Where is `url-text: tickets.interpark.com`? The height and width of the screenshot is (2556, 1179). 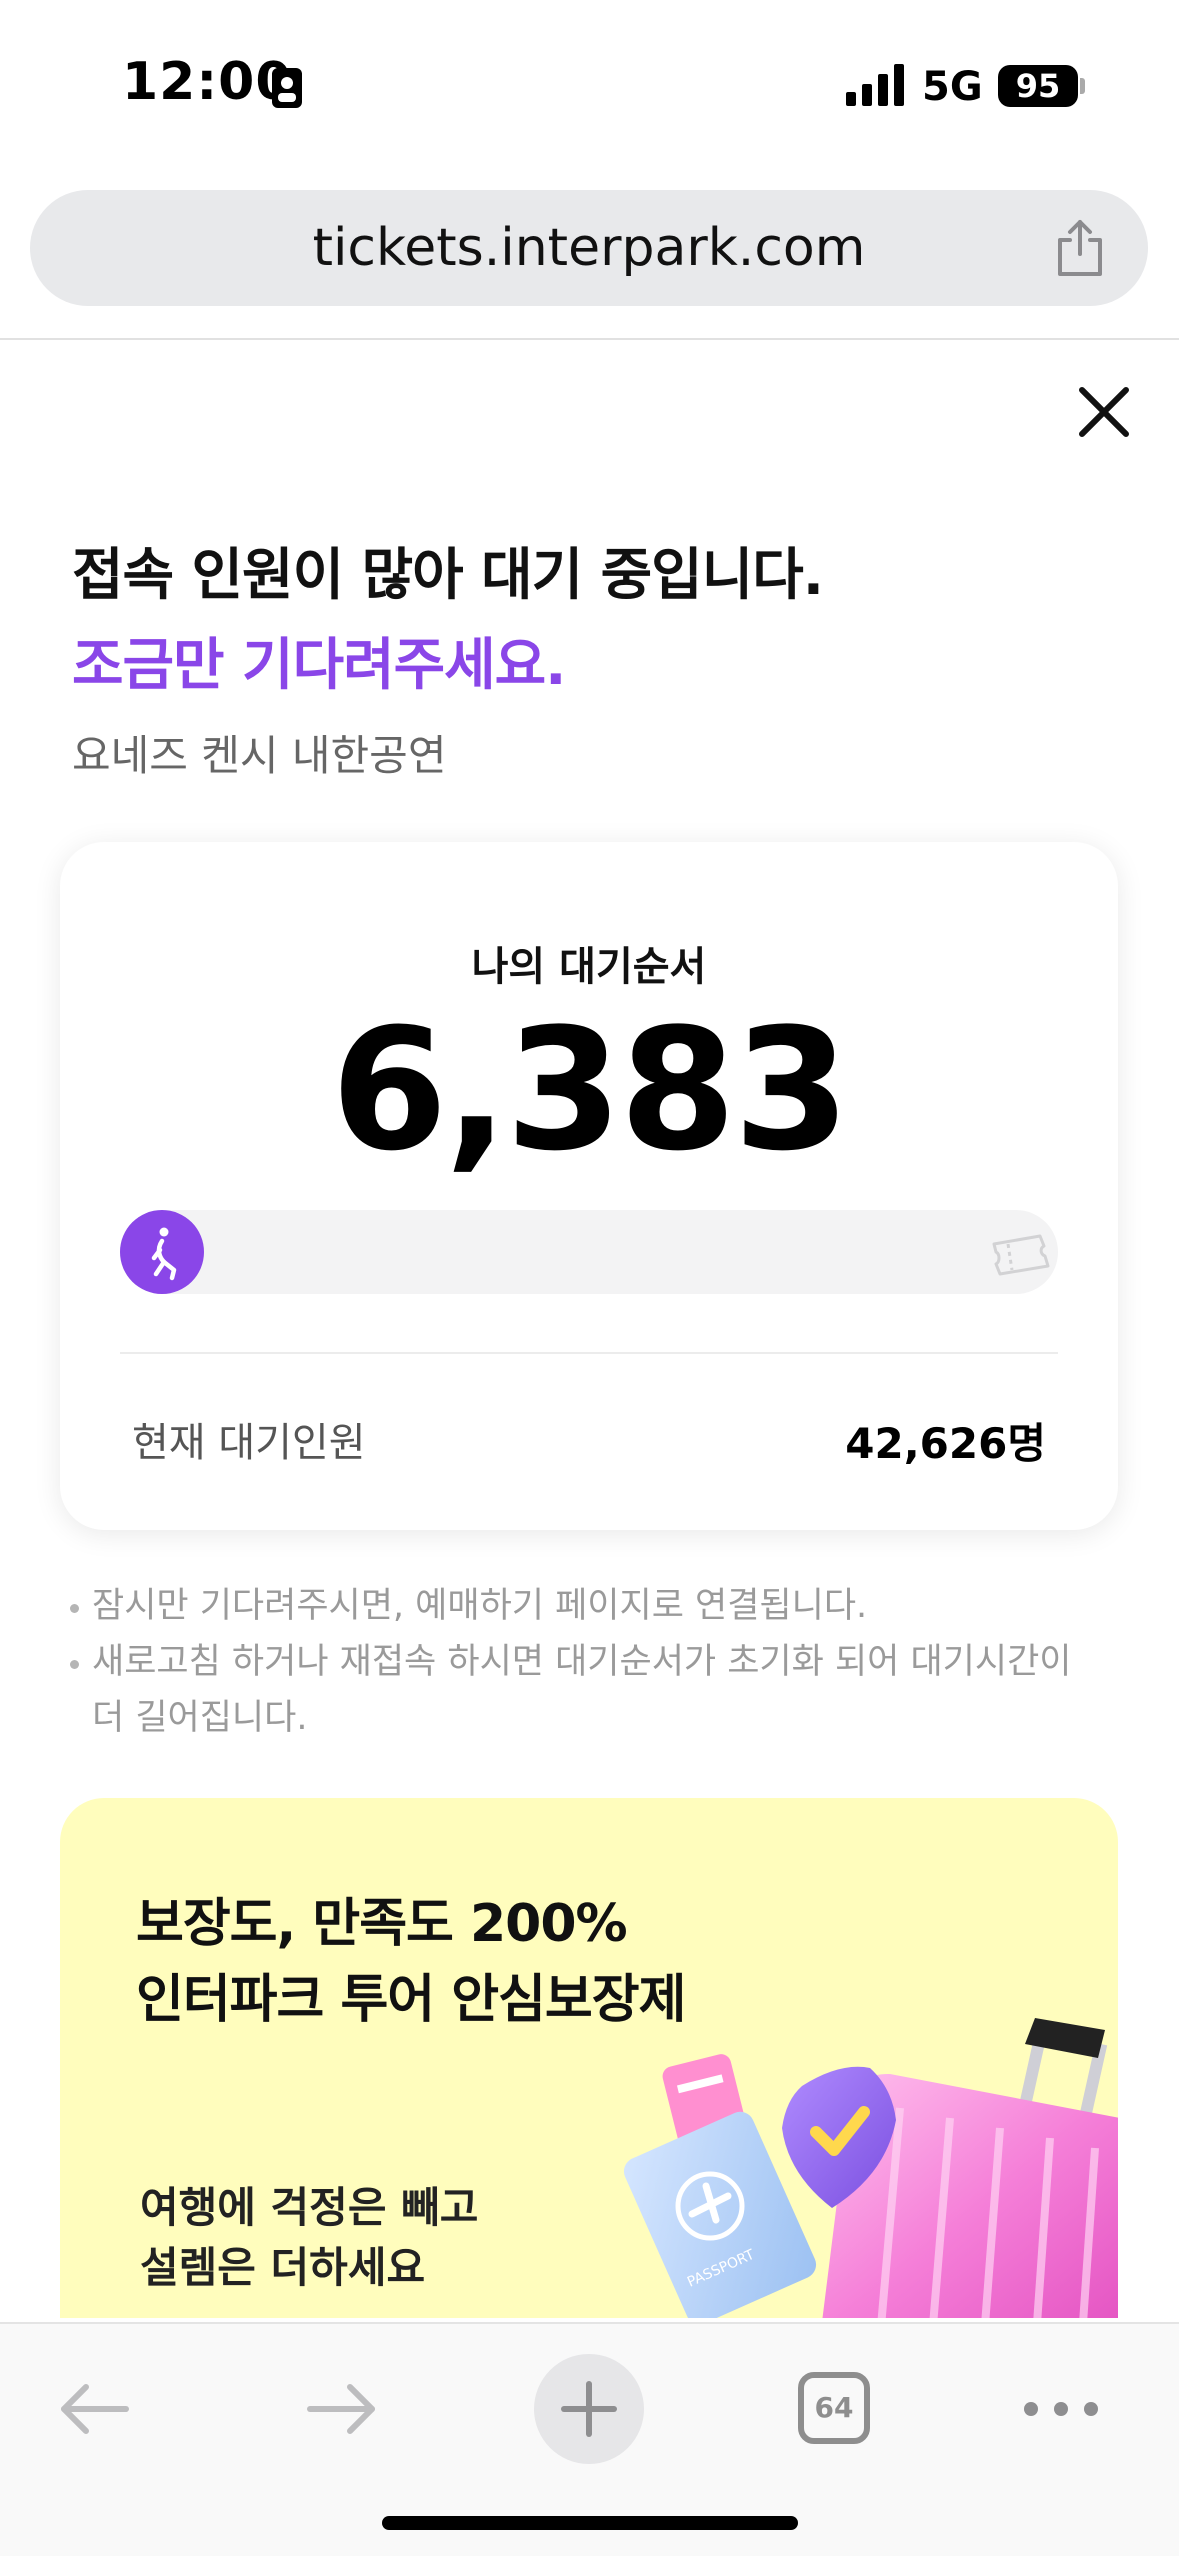 url-text: tickets.interpark.com is located at coordinates (589, 248).